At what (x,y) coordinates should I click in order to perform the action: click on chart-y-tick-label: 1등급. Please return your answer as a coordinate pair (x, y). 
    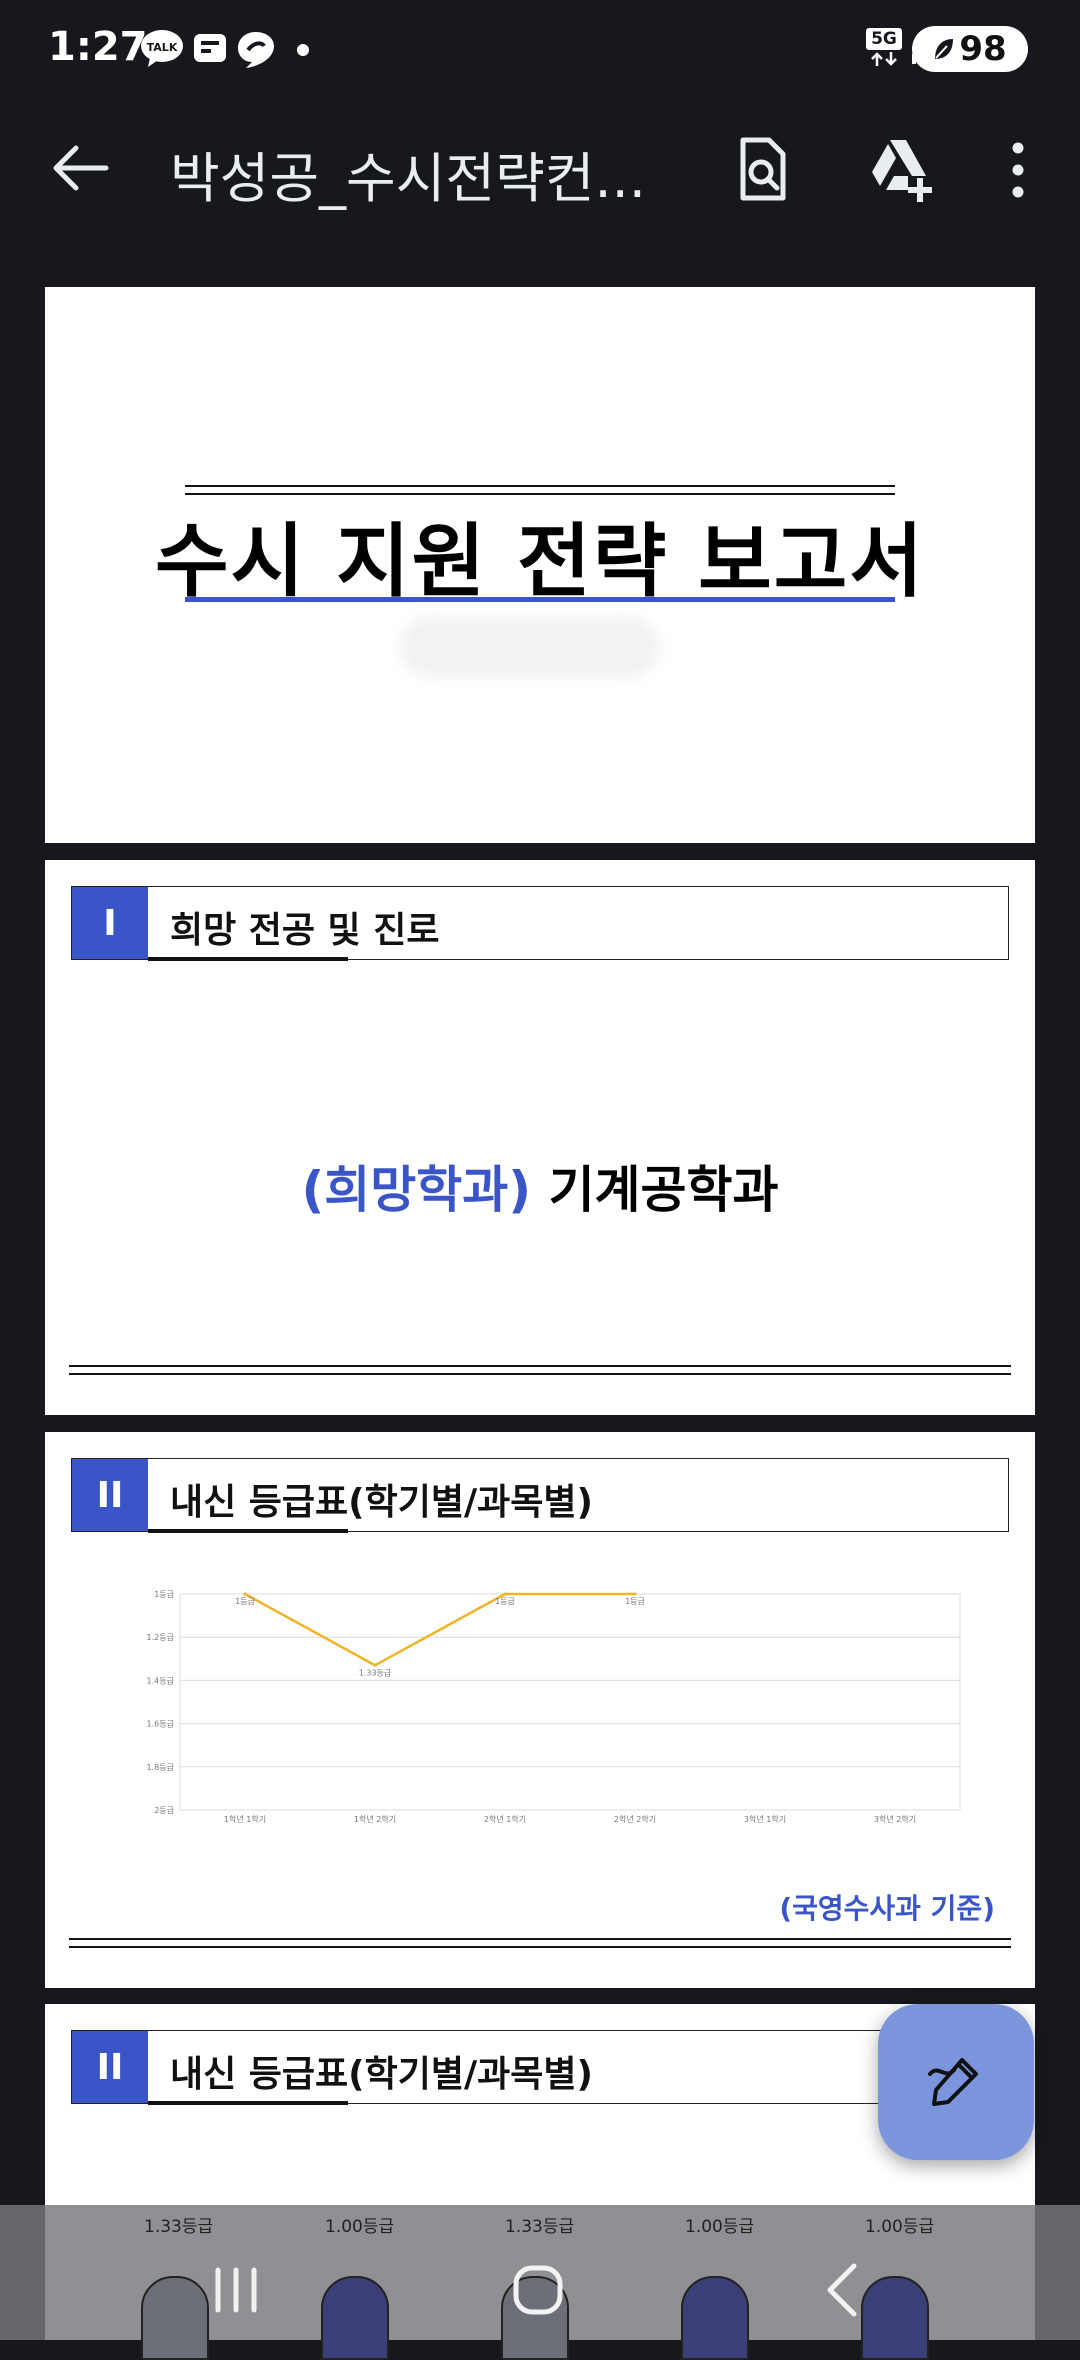
    Looking at the image, I should click on (164, 1594).